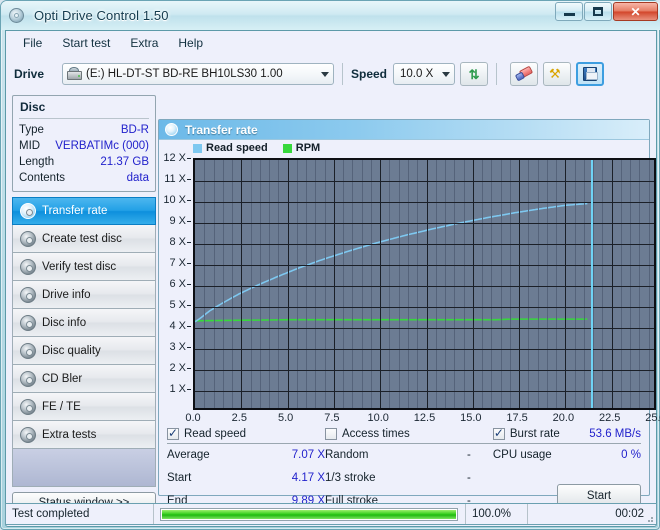 Image resolution: width=660 pixels, height=530 pixels. I want to click on divider, so click(84, 118).